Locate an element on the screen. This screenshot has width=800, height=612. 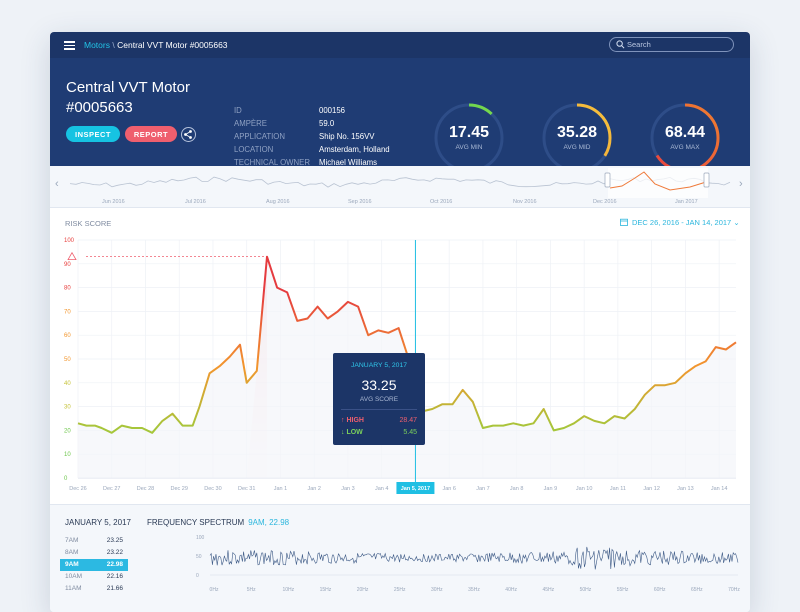
gauge-avg-min: 17.45 AVG MIN is located at coordinates (469, 138).